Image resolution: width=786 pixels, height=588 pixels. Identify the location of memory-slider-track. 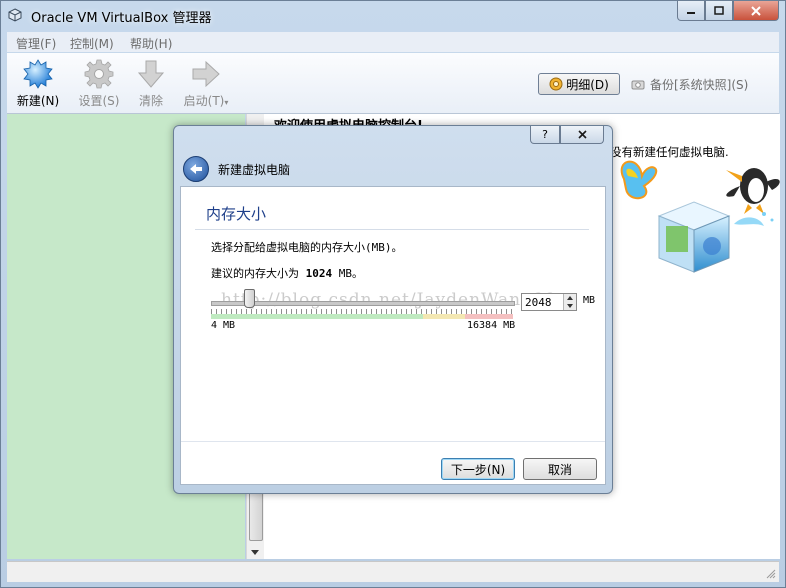
(363, 303).